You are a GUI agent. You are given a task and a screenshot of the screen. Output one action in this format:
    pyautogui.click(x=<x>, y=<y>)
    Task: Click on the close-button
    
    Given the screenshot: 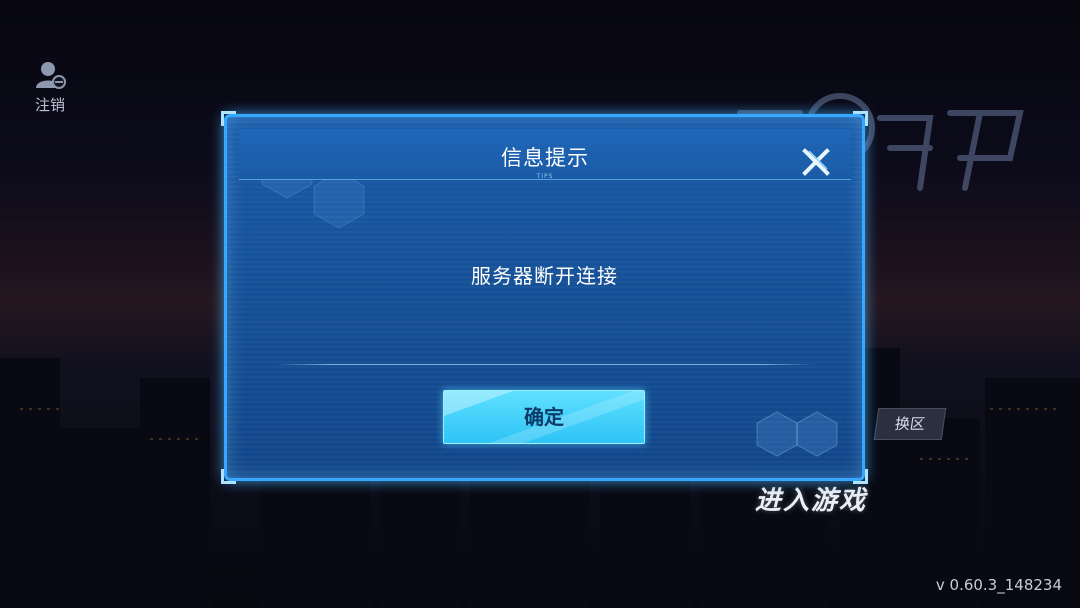 What is the action you would take?
    pyautogui.click(x=816, y=162)
    